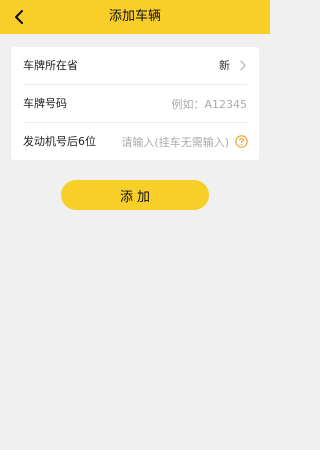  I want to click on plate-row: 车牌号码, so click(135, 103).